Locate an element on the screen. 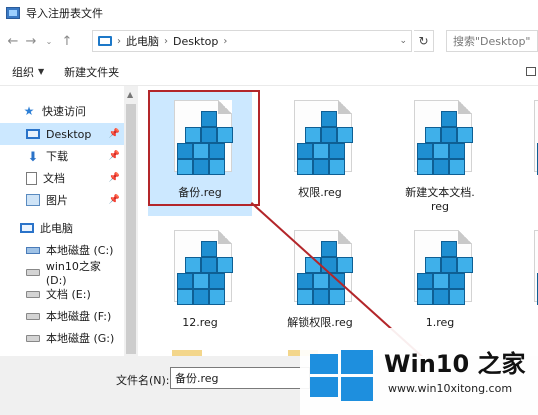 The height and width of the screenshot is (415, 538). sidebar-item-label: 图片 is located at coordinates (57, 200).